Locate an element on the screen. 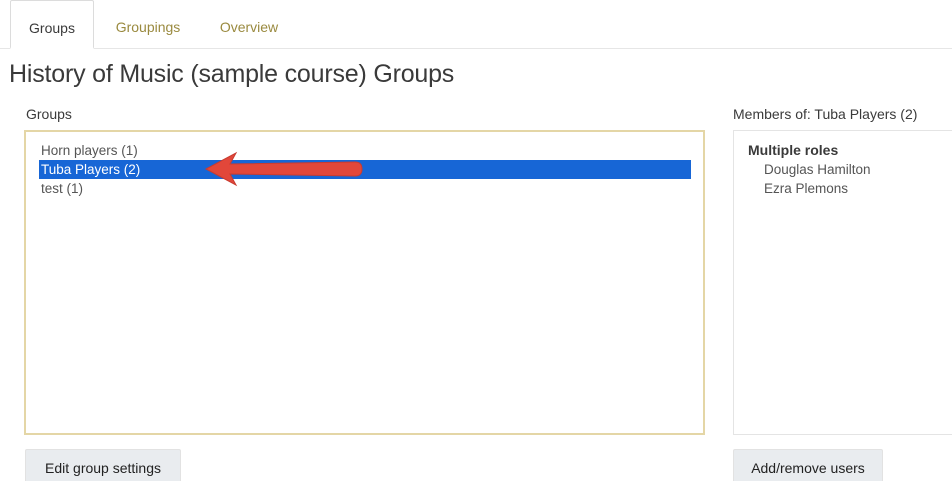 Image resolution: width=952 pixels, height=481 pixels. role-heading: Multiple roles is located at coordinates (793, 150).